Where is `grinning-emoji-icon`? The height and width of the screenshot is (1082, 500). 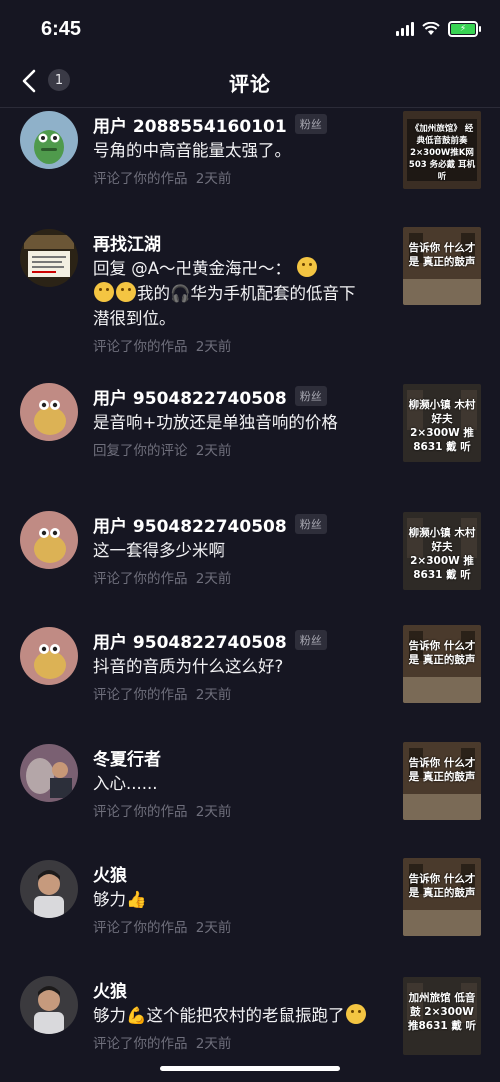 grinning-emoji-icon is located at coordinates (355, 1014).